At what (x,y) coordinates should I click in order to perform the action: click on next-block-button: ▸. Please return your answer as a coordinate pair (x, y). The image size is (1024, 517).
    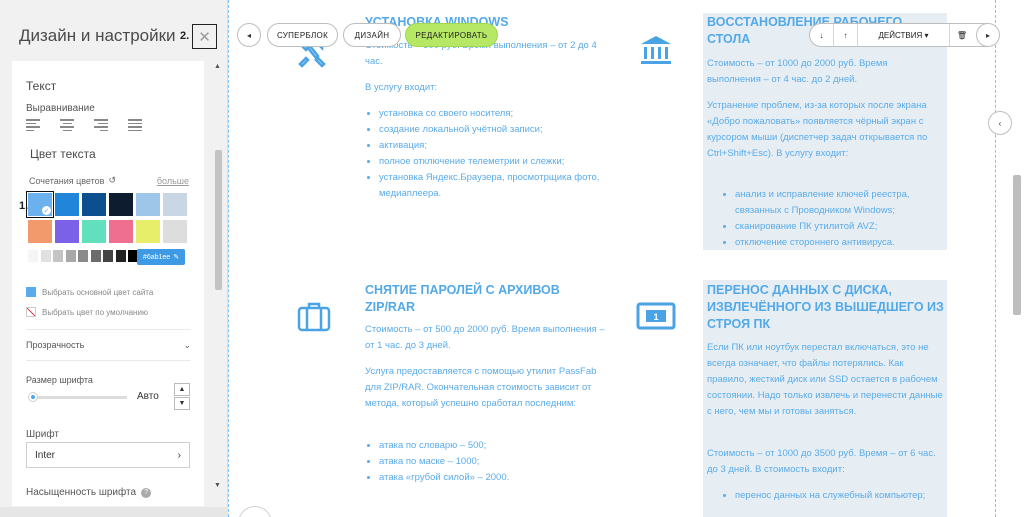
    Looking at the image, I should click on (988, 35).